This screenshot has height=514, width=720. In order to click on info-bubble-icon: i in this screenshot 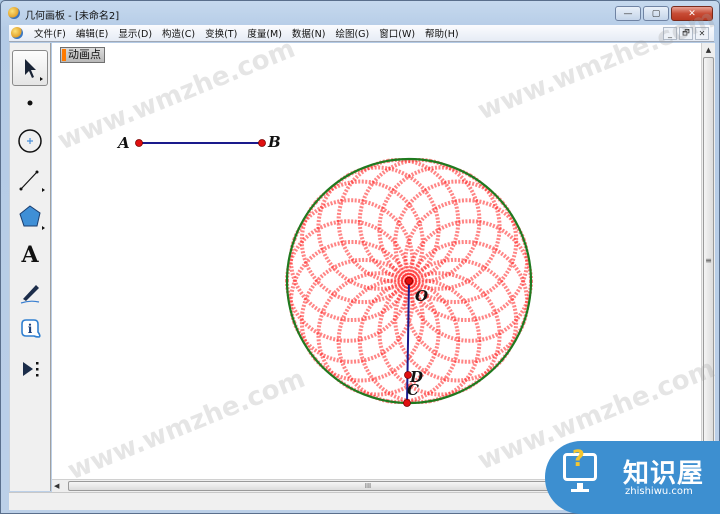, I will do `click(31, 328)`.